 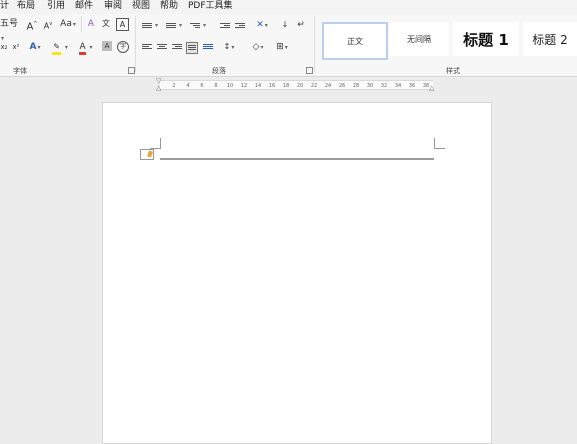 I want to click on numbering-dropdown, so click(x=180, y=25).